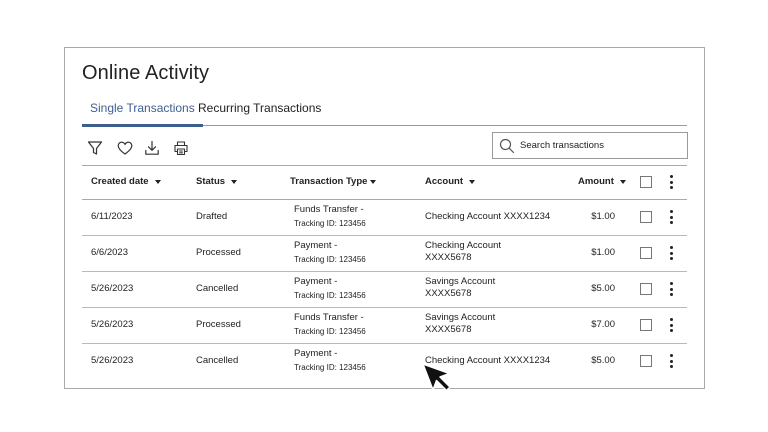 This screenshot has width=768, height=432. Describe the element at coordinates (384, 165) in the screenshot. I see `divider` at that location.